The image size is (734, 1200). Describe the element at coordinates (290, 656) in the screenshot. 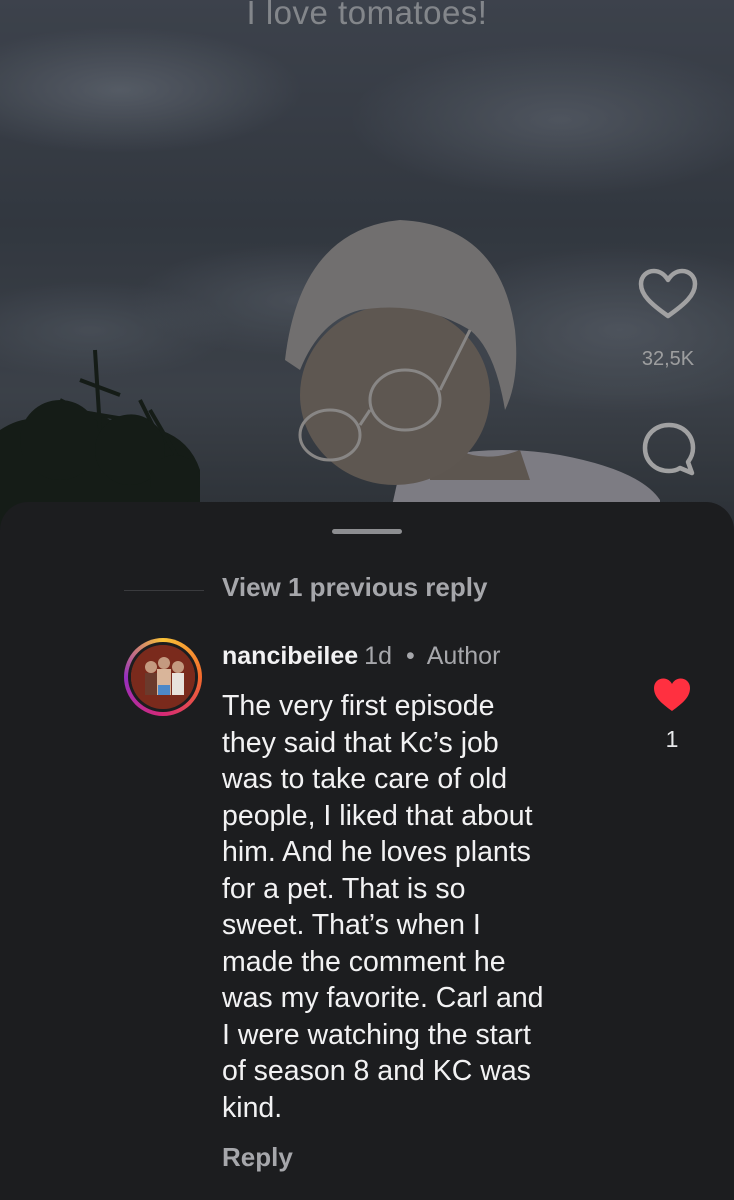

I see `comment-username: nancibeilee` at that location.